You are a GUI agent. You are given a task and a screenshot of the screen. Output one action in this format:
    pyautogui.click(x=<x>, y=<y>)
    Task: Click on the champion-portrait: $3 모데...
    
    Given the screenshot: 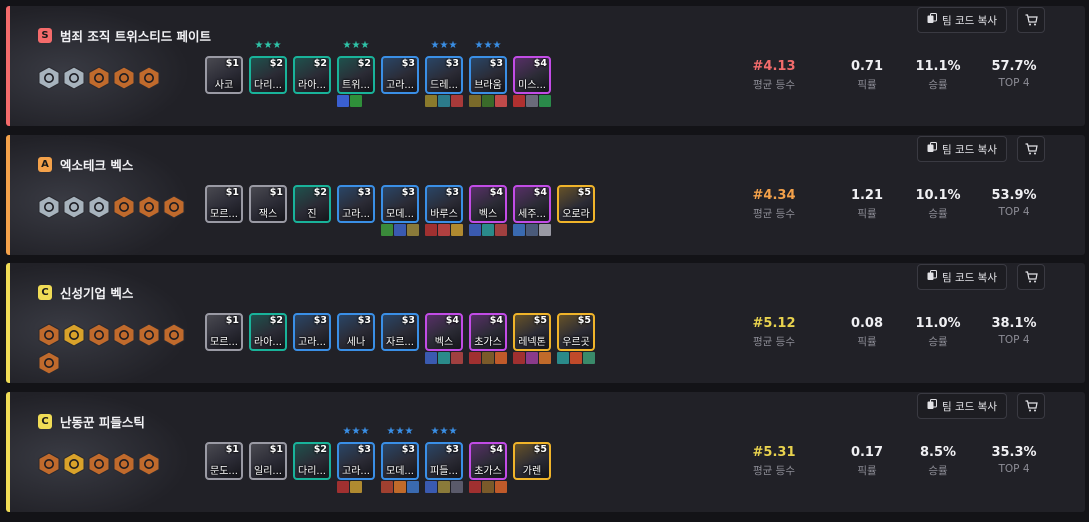 What is the action you would take?
    pyautogui.click(x=400, y=204)
    